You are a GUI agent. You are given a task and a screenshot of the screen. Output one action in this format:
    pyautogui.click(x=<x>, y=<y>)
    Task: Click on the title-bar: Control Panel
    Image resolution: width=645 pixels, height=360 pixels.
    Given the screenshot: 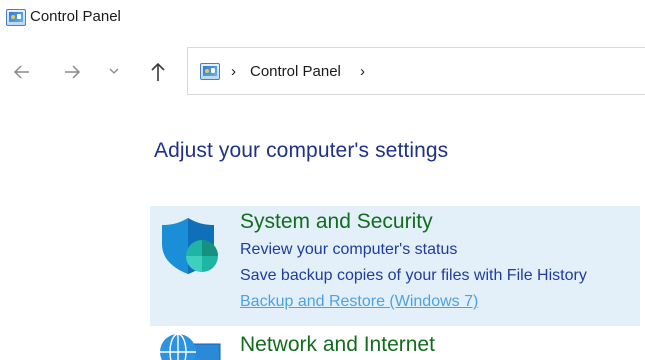 What is the action you would take?
    pyautogui.click(x=322, y=18)
    